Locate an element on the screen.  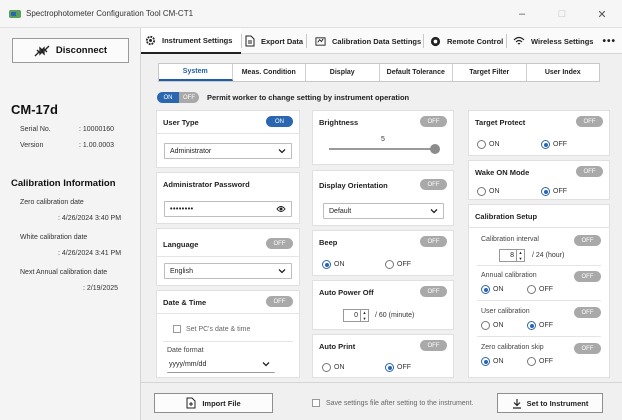
subtab-system: System is located at coordinates (196, 72).